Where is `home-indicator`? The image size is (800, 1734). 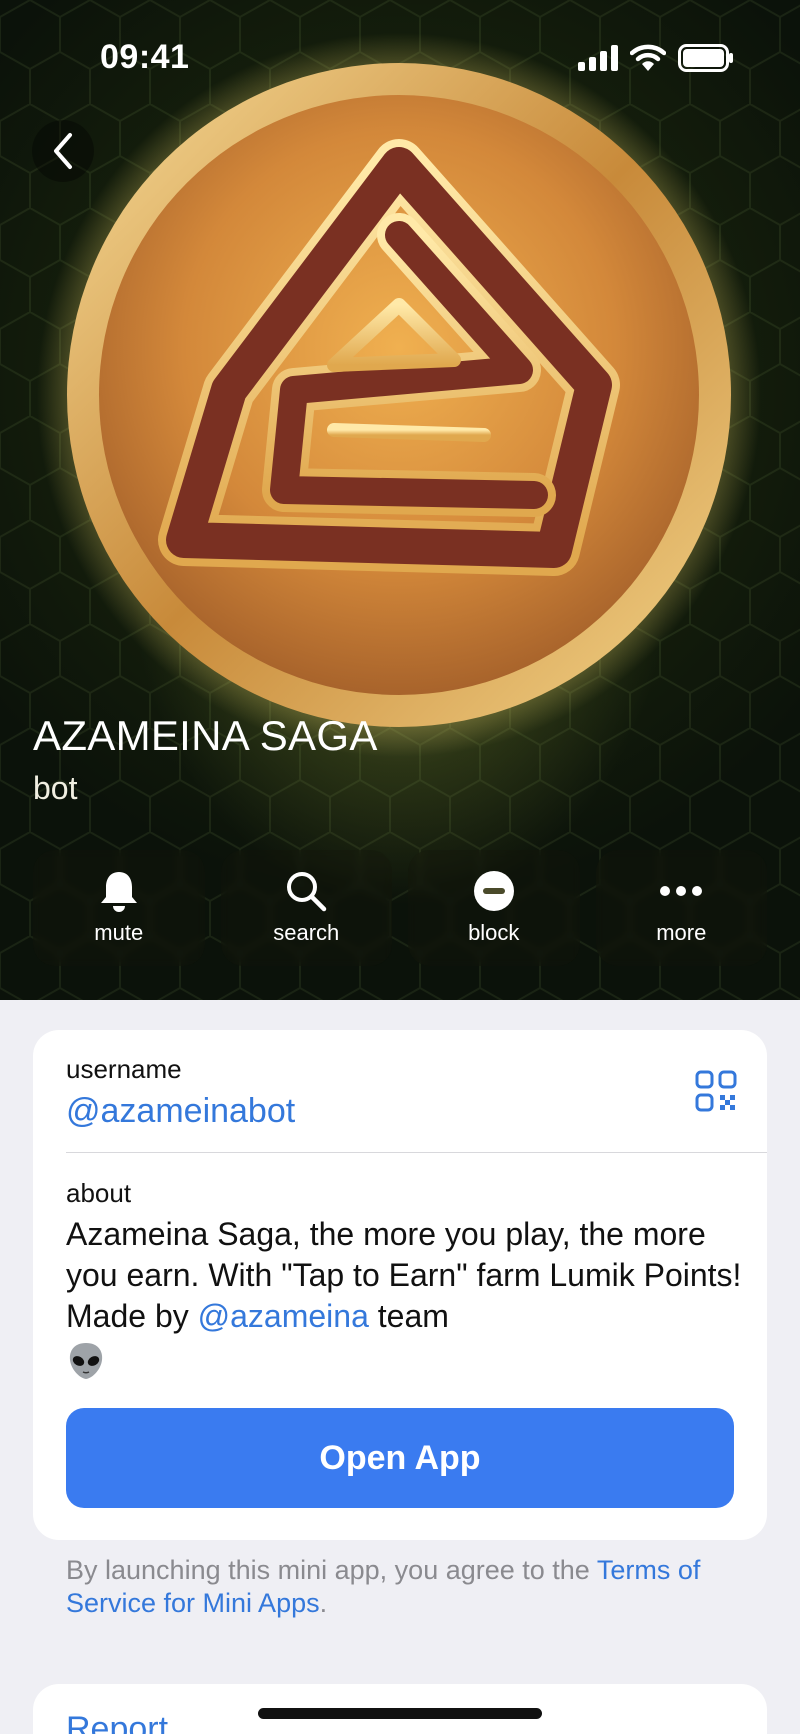
home-indicator is located at coordinates (400, 1713).